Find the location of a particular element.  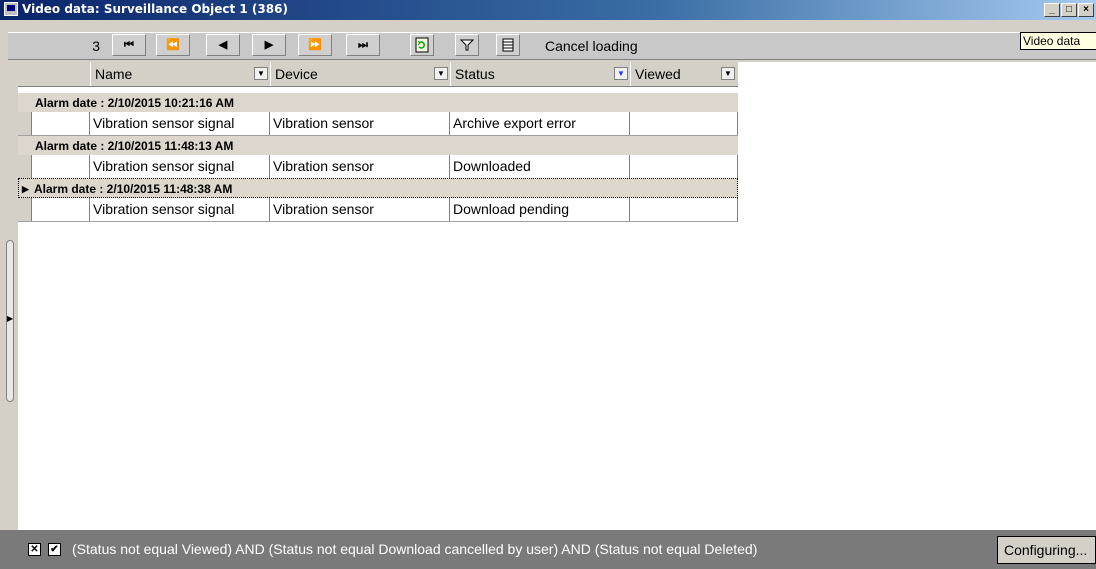

group-row: Alarm date : 2/10/2015 10:21:16 AM is located at coordinates (378, 103).